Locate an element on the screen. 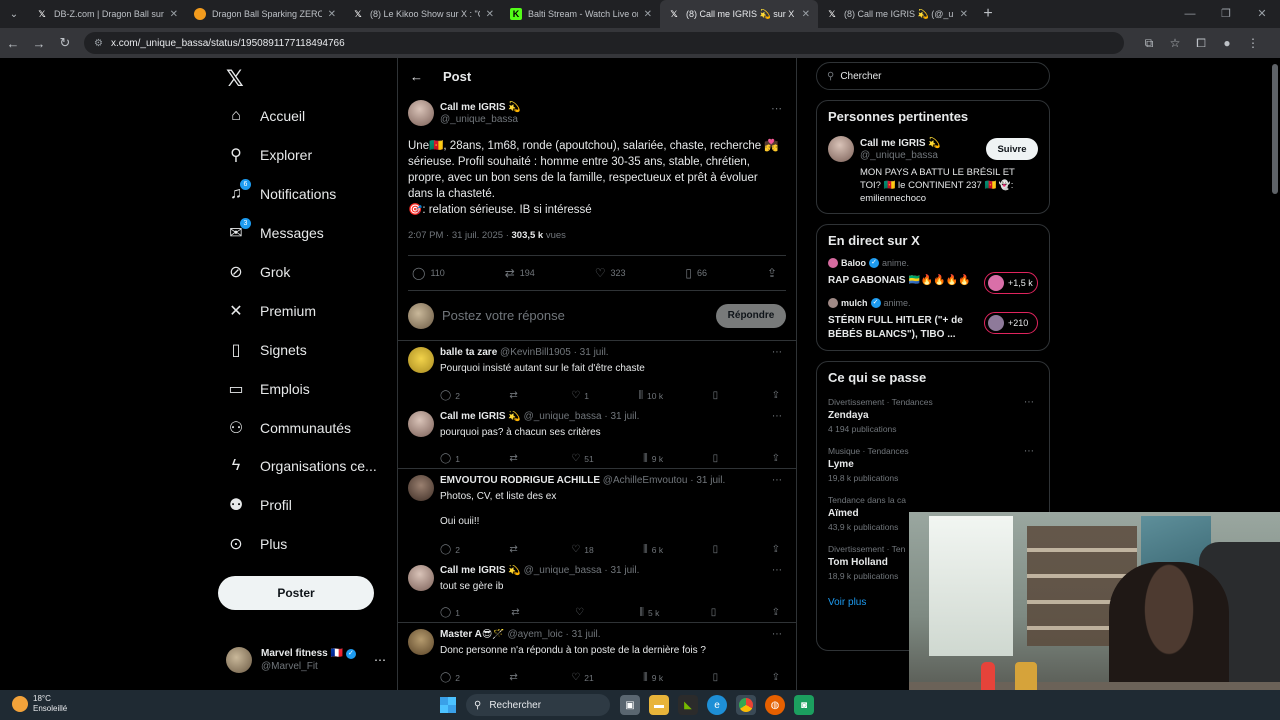 The width and height of the screenshot is (1280, 720). nav-item-plus: ⊙ Plus is located at coordinates (256, 544).